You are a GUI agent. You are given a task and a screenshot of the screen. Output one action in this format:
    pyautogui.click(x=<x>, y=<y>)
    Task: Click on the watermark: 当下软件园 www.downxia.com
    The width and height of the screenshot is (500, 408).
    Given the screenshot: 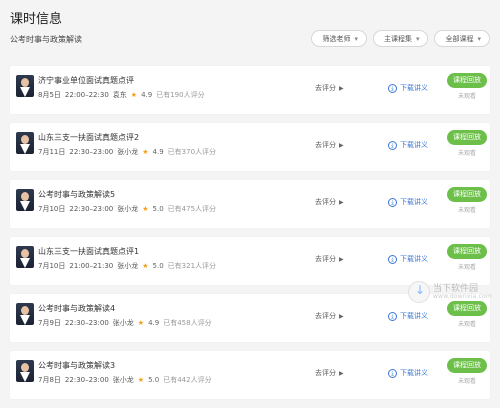 What is the action you would take?
    pyautogui.click(x=450, y=292)
    